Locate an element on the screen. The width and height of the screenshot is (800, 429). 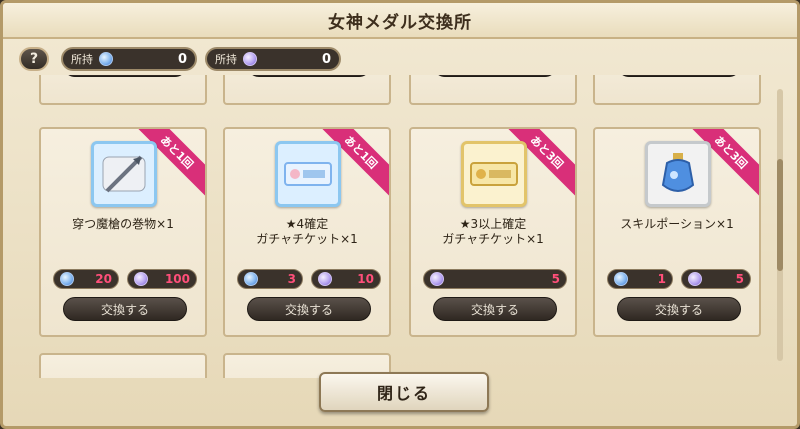
gold-ticket-icon is located at coordinates (494, 174).